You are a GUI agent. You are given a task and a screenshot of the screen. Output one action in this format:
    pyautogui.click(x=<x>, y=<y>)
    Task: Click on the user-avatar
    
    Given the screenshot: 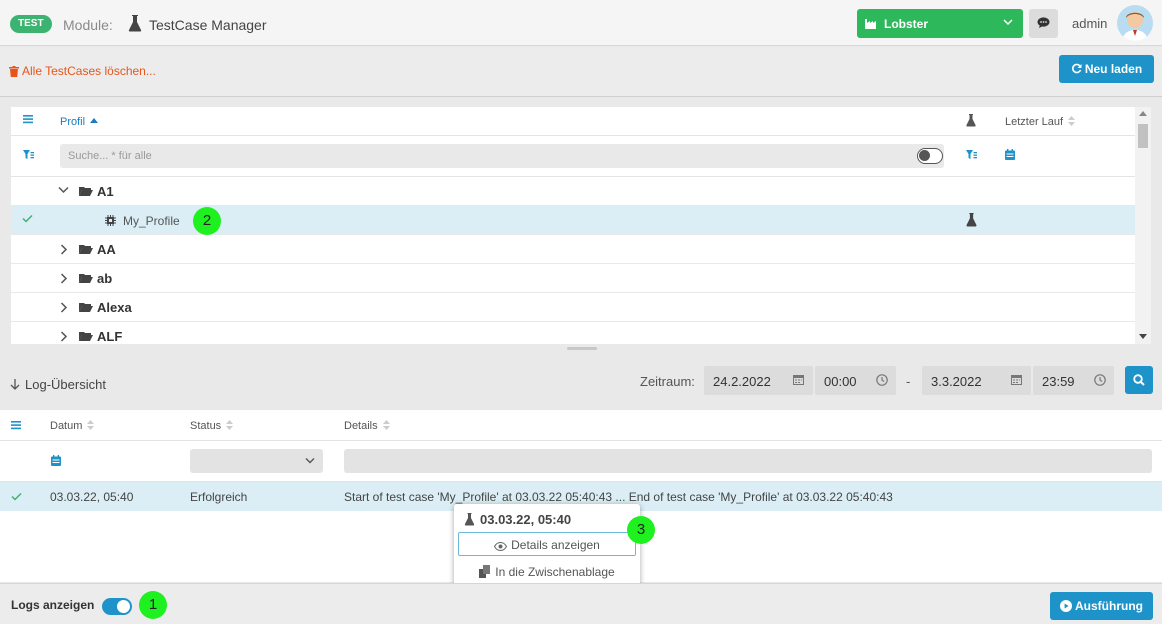 What is the action you would take?
    pyautogui.click(x=1135, y=23)
    